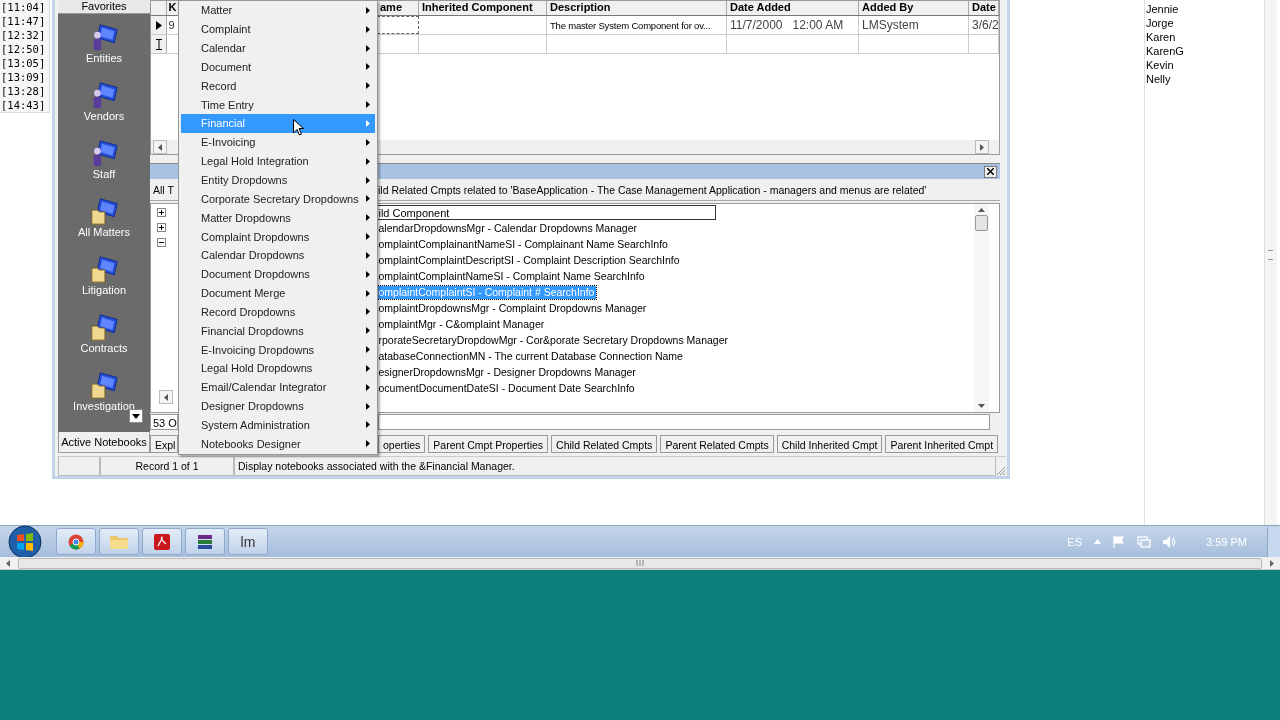  What do you see at coordinates (278, 350) in the screenshot?
I see `menu-item: E-Invoicing Dropdowns` at bounding box center [278, 350].